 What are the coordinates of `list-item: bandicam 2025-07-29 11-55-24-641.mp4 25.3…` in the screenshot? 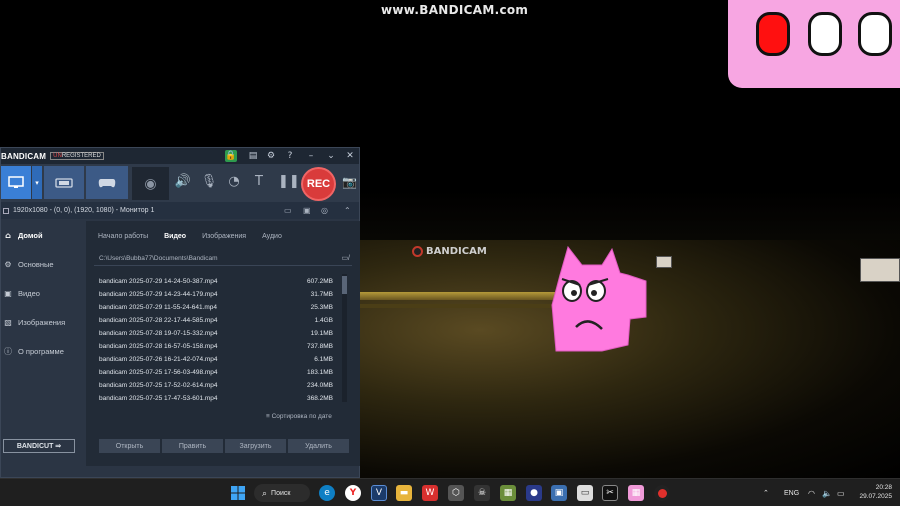 It's located at (224, 307).